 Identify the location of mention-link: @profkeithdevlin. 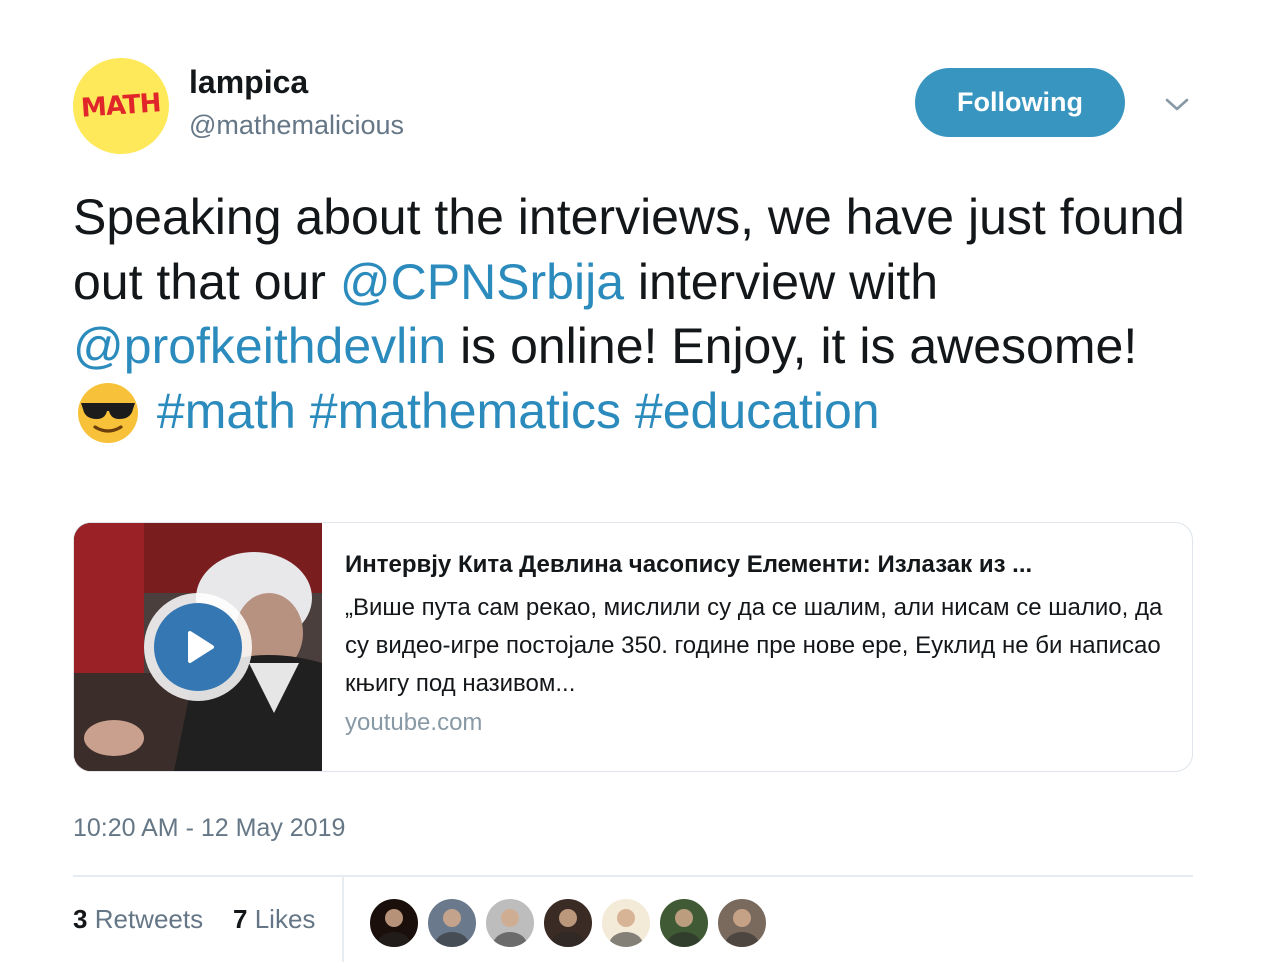
(259, 346).